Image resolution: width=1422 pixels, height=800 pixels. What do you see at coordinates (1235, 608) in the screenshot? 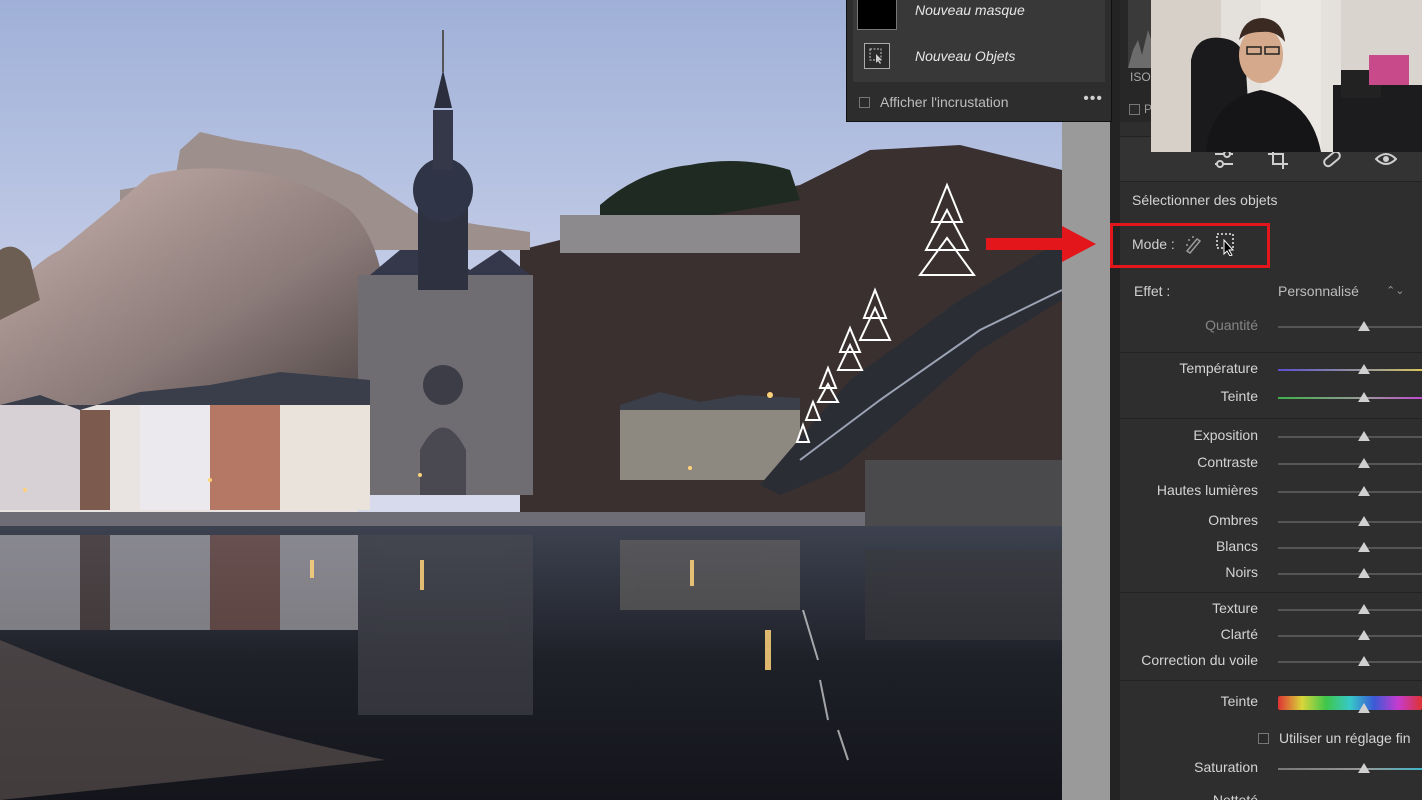
I see `slider-label: Texture` at bounding box center [1235, 608].